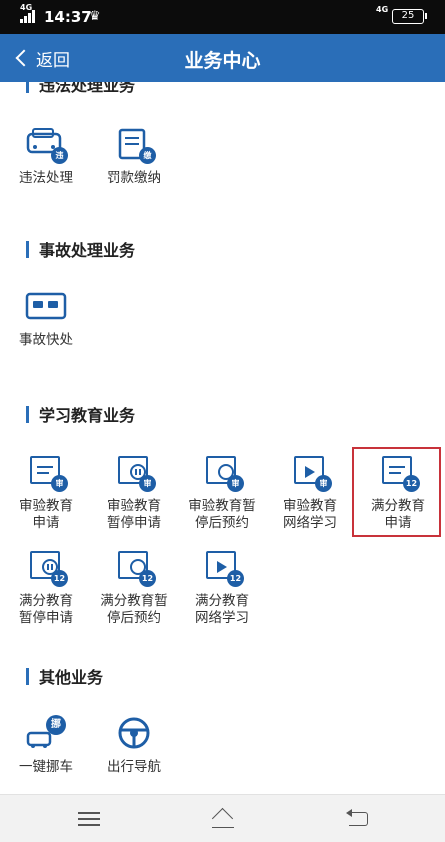  Describe the element at coordinates (134, 588) in the screenshot. I see `item-full-score-edu-appointment: 12 满分教育暂 停后预约` at that location.